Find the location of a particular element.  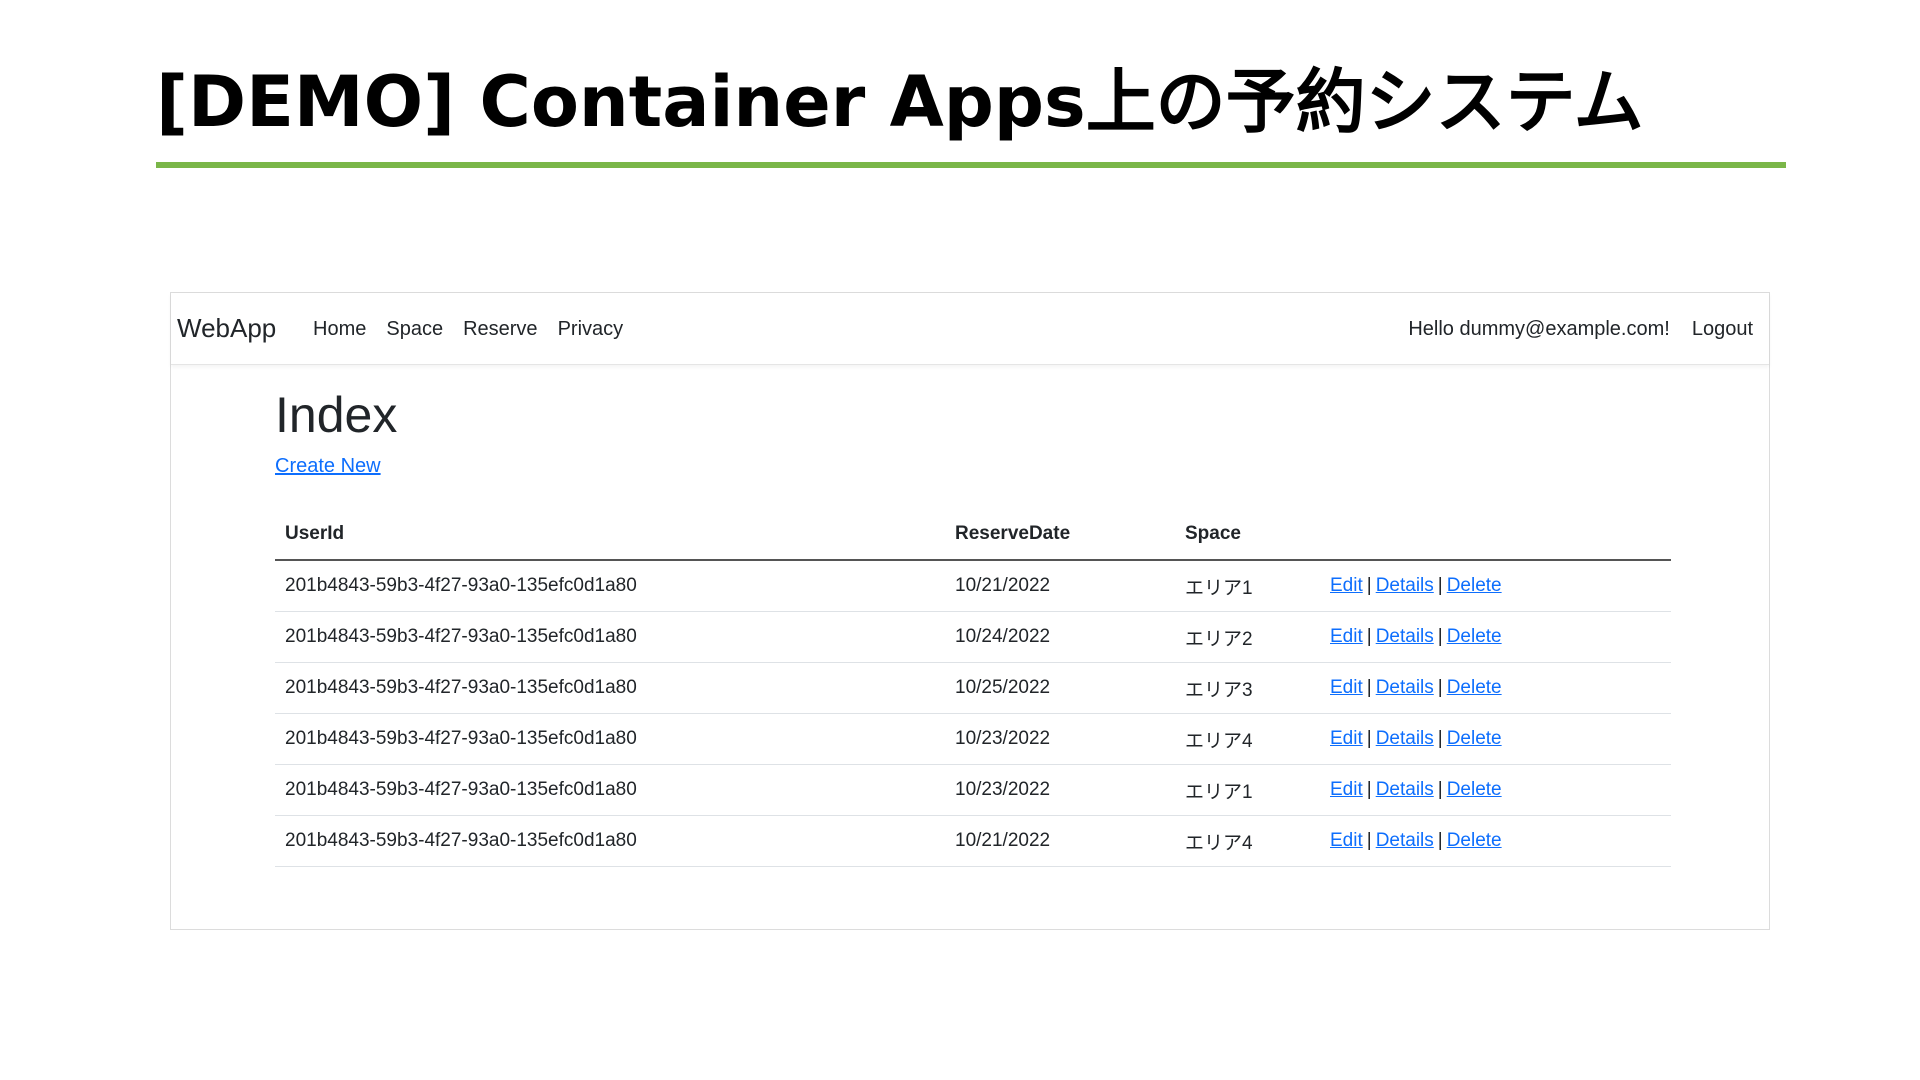

header-actions is located at coordinates (1495, 535).